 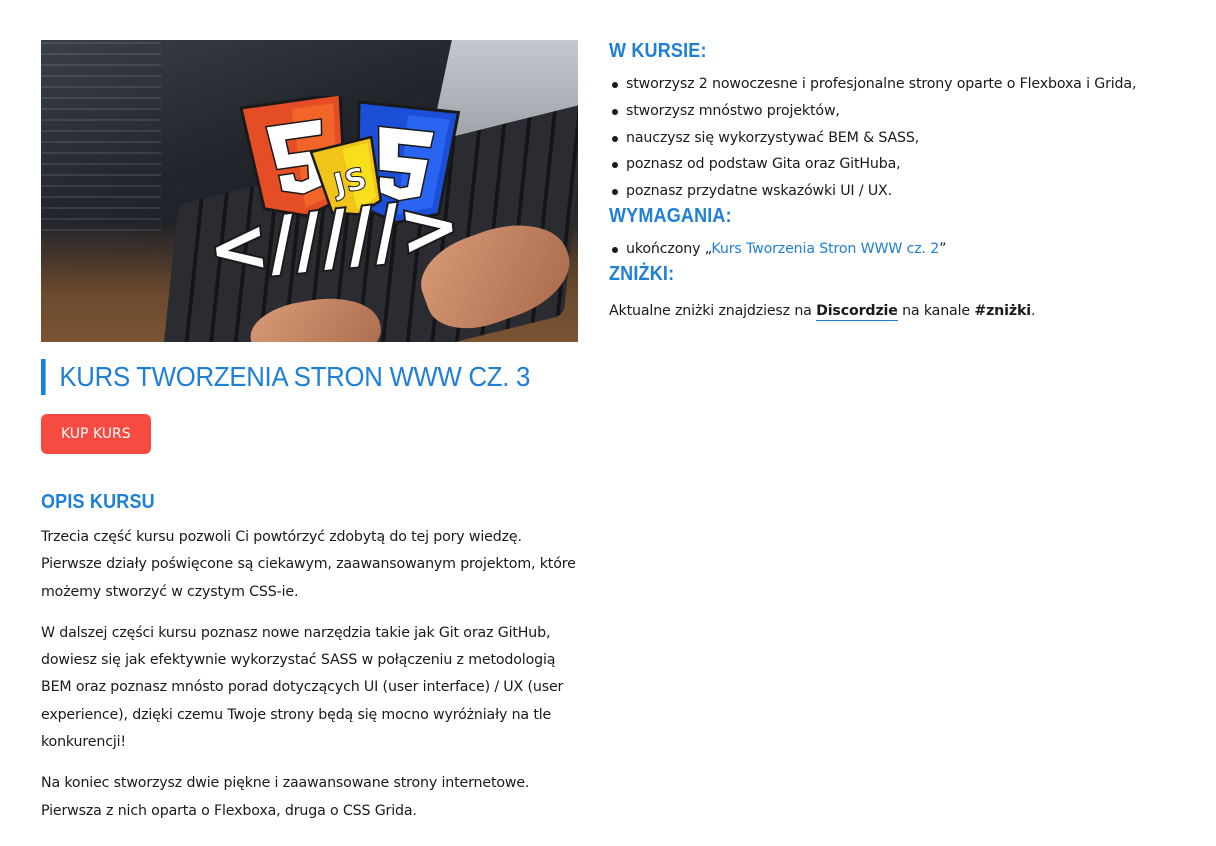 I want to click on list-item: poznasz przydatne wskazówki UI / UX., so click(x=909, y=191).